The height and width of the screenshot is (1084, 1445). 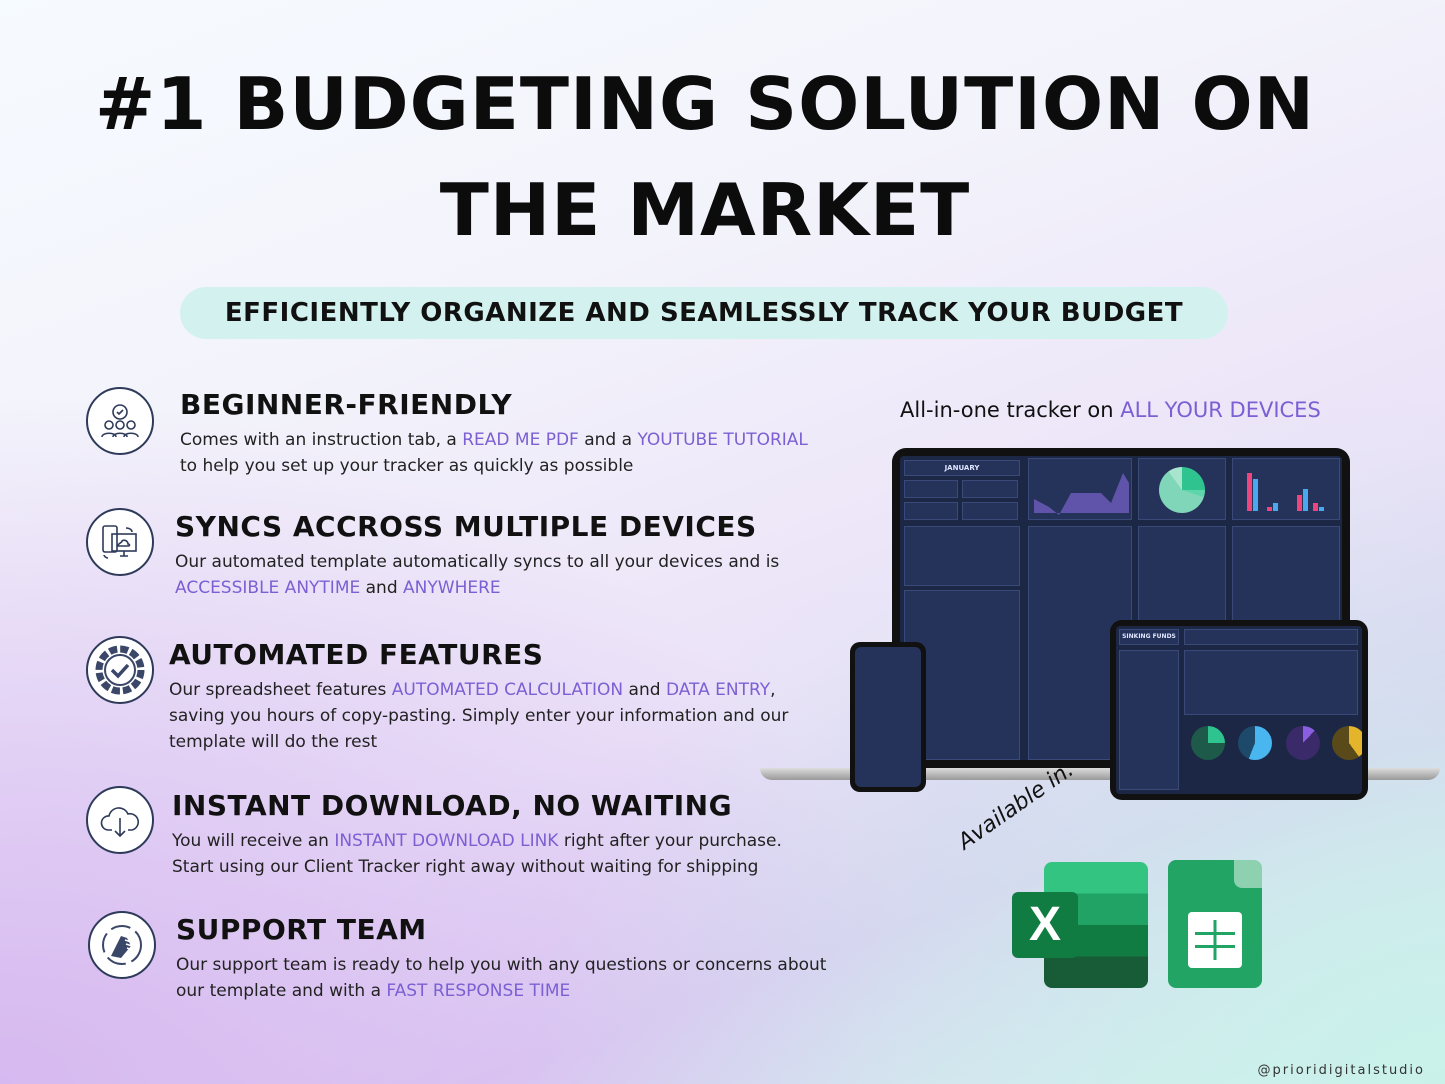 What do you see at coordinates (280, 690) in the screenshot?
I see `text: Our spreadsheet features` at bounding box center [280, 690].